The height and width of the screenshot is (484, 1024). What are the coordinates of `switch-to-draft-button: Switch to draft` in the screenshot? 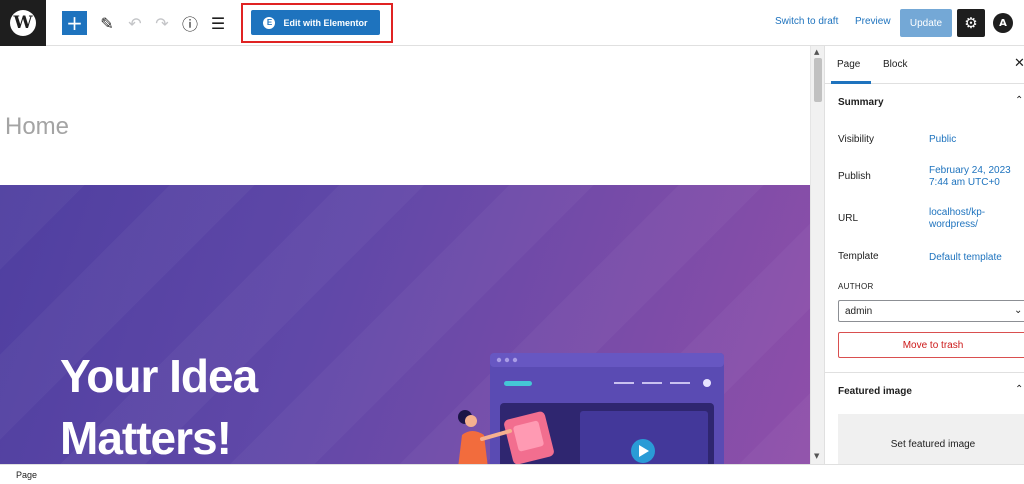 It's located at (806, 21).